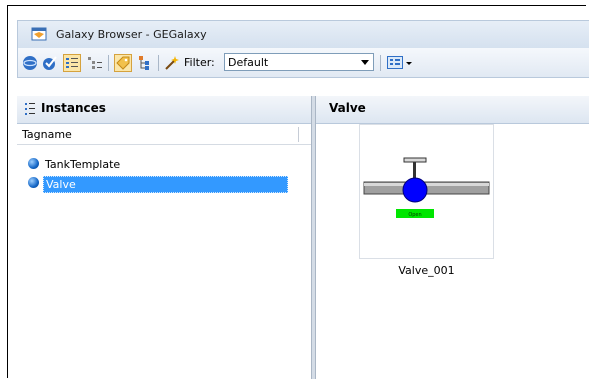  Describe the element at coordinates (83, 164) in the screenshot. I see `list-item-label: TankTemplate` at that location.